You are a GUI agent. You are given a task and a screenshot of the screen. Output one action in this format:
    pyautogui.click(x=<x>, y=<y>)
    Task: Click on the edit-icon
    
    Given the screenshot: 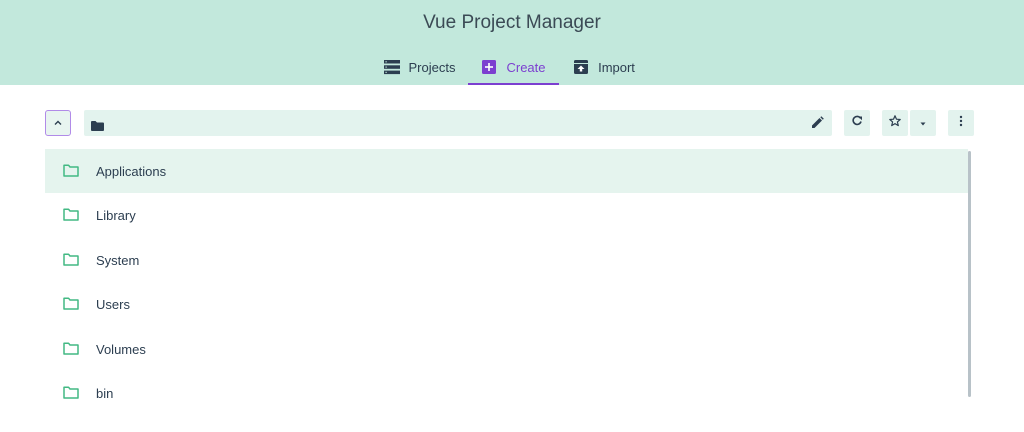 What is the action you would take?
    pyautogui.click(x=817, y=125)
    